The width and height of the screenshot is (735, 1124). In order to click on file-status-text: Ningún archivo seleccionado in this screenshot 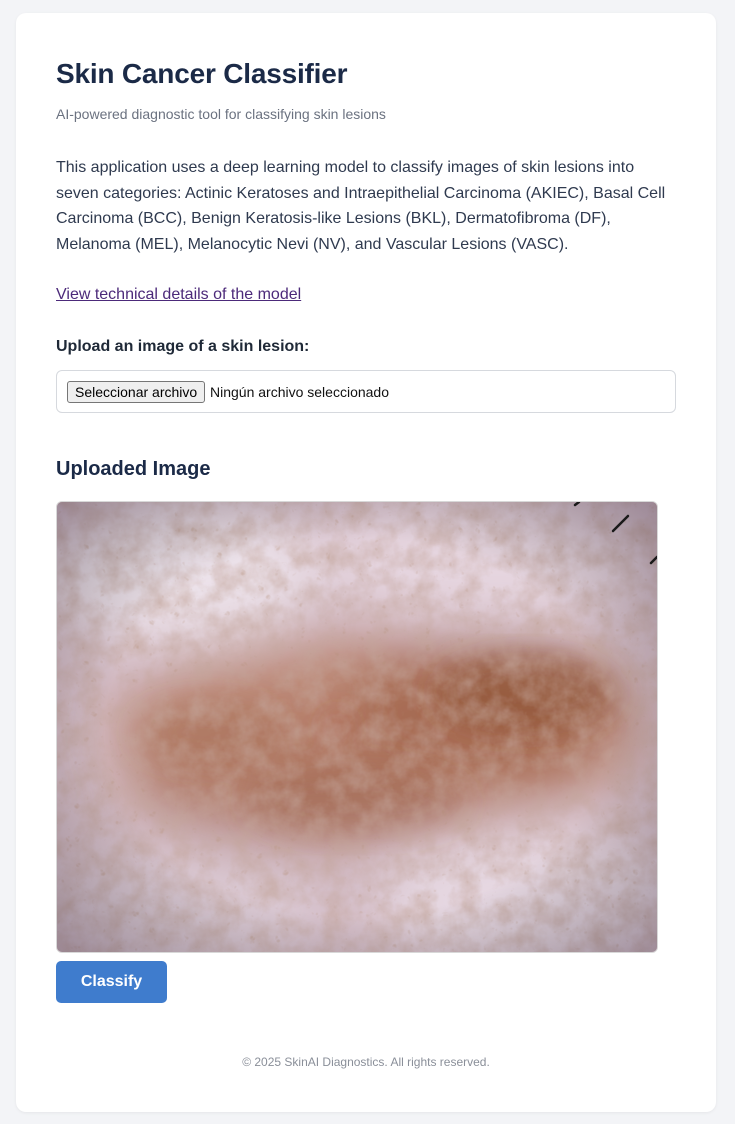, I will do `click(299, 392)`.